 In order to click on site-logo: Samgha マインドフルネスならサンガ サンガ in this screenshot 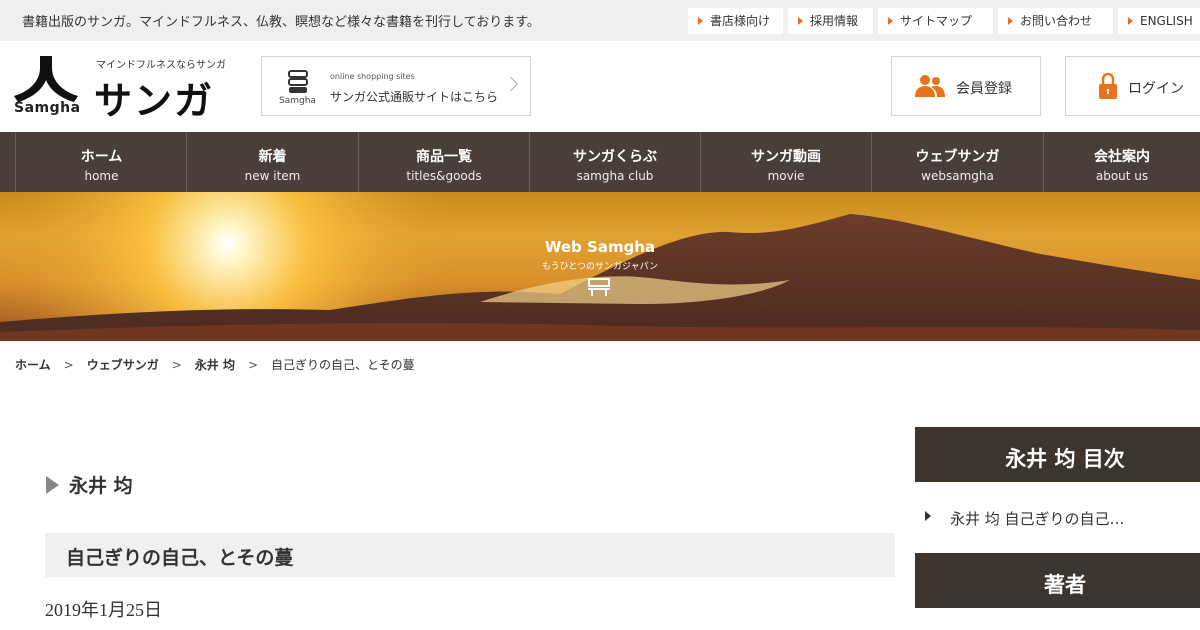, I will do `click(124, 88)`.